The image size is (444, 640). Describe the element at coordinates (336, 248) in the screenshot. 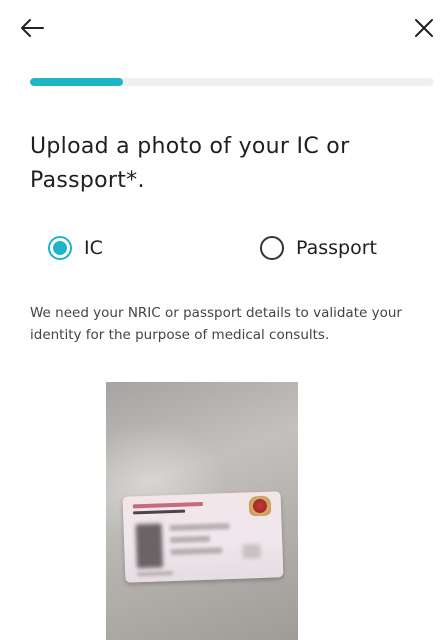

I see `radio-label-passport: Passport` at that location.